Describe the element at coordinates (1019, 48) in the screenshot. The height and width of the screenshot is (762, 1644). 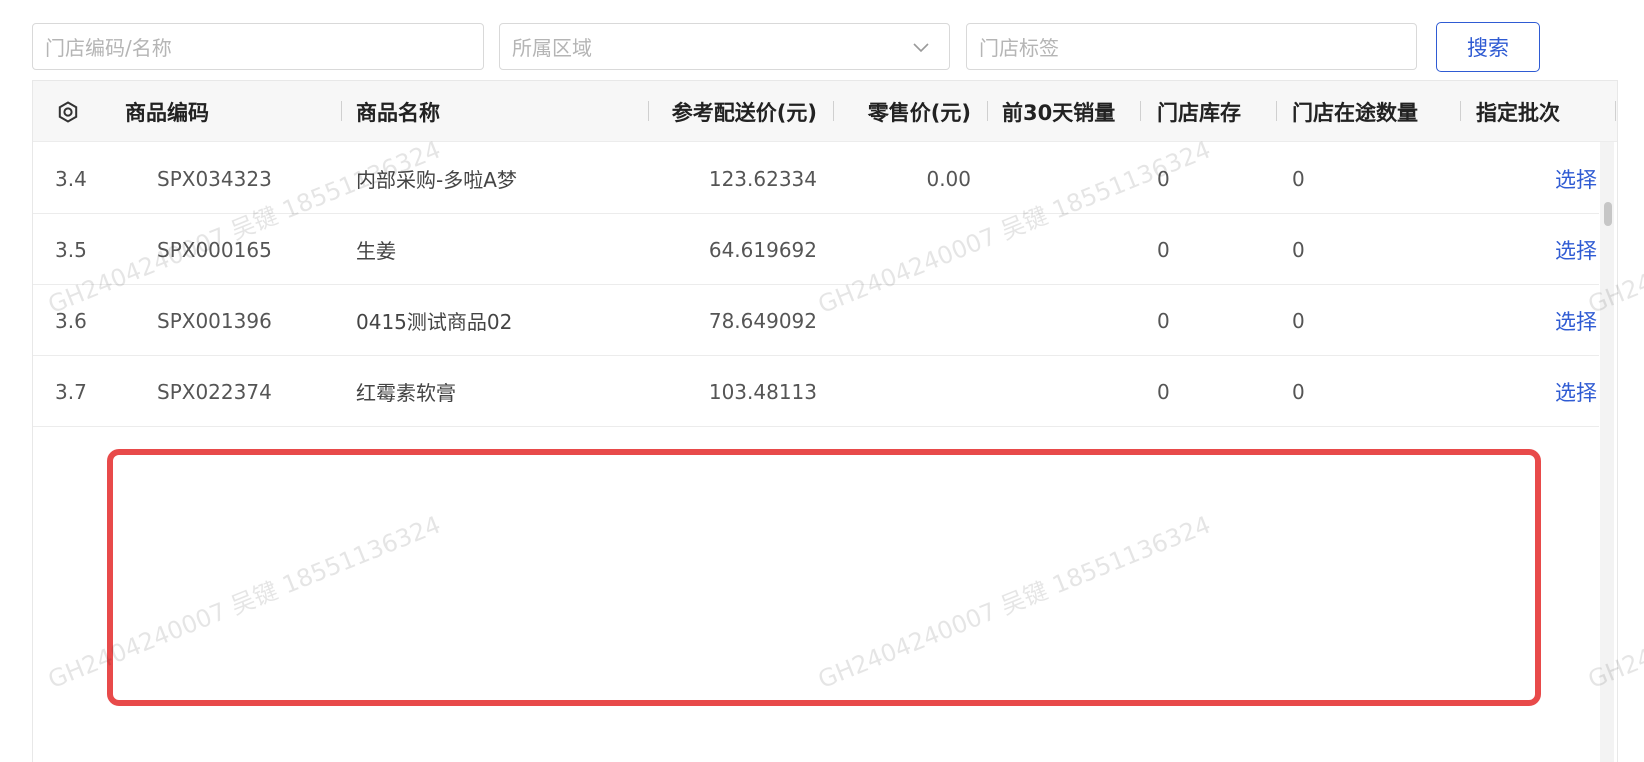
I see `store-tag-placeholder: 门店标签` at that location.